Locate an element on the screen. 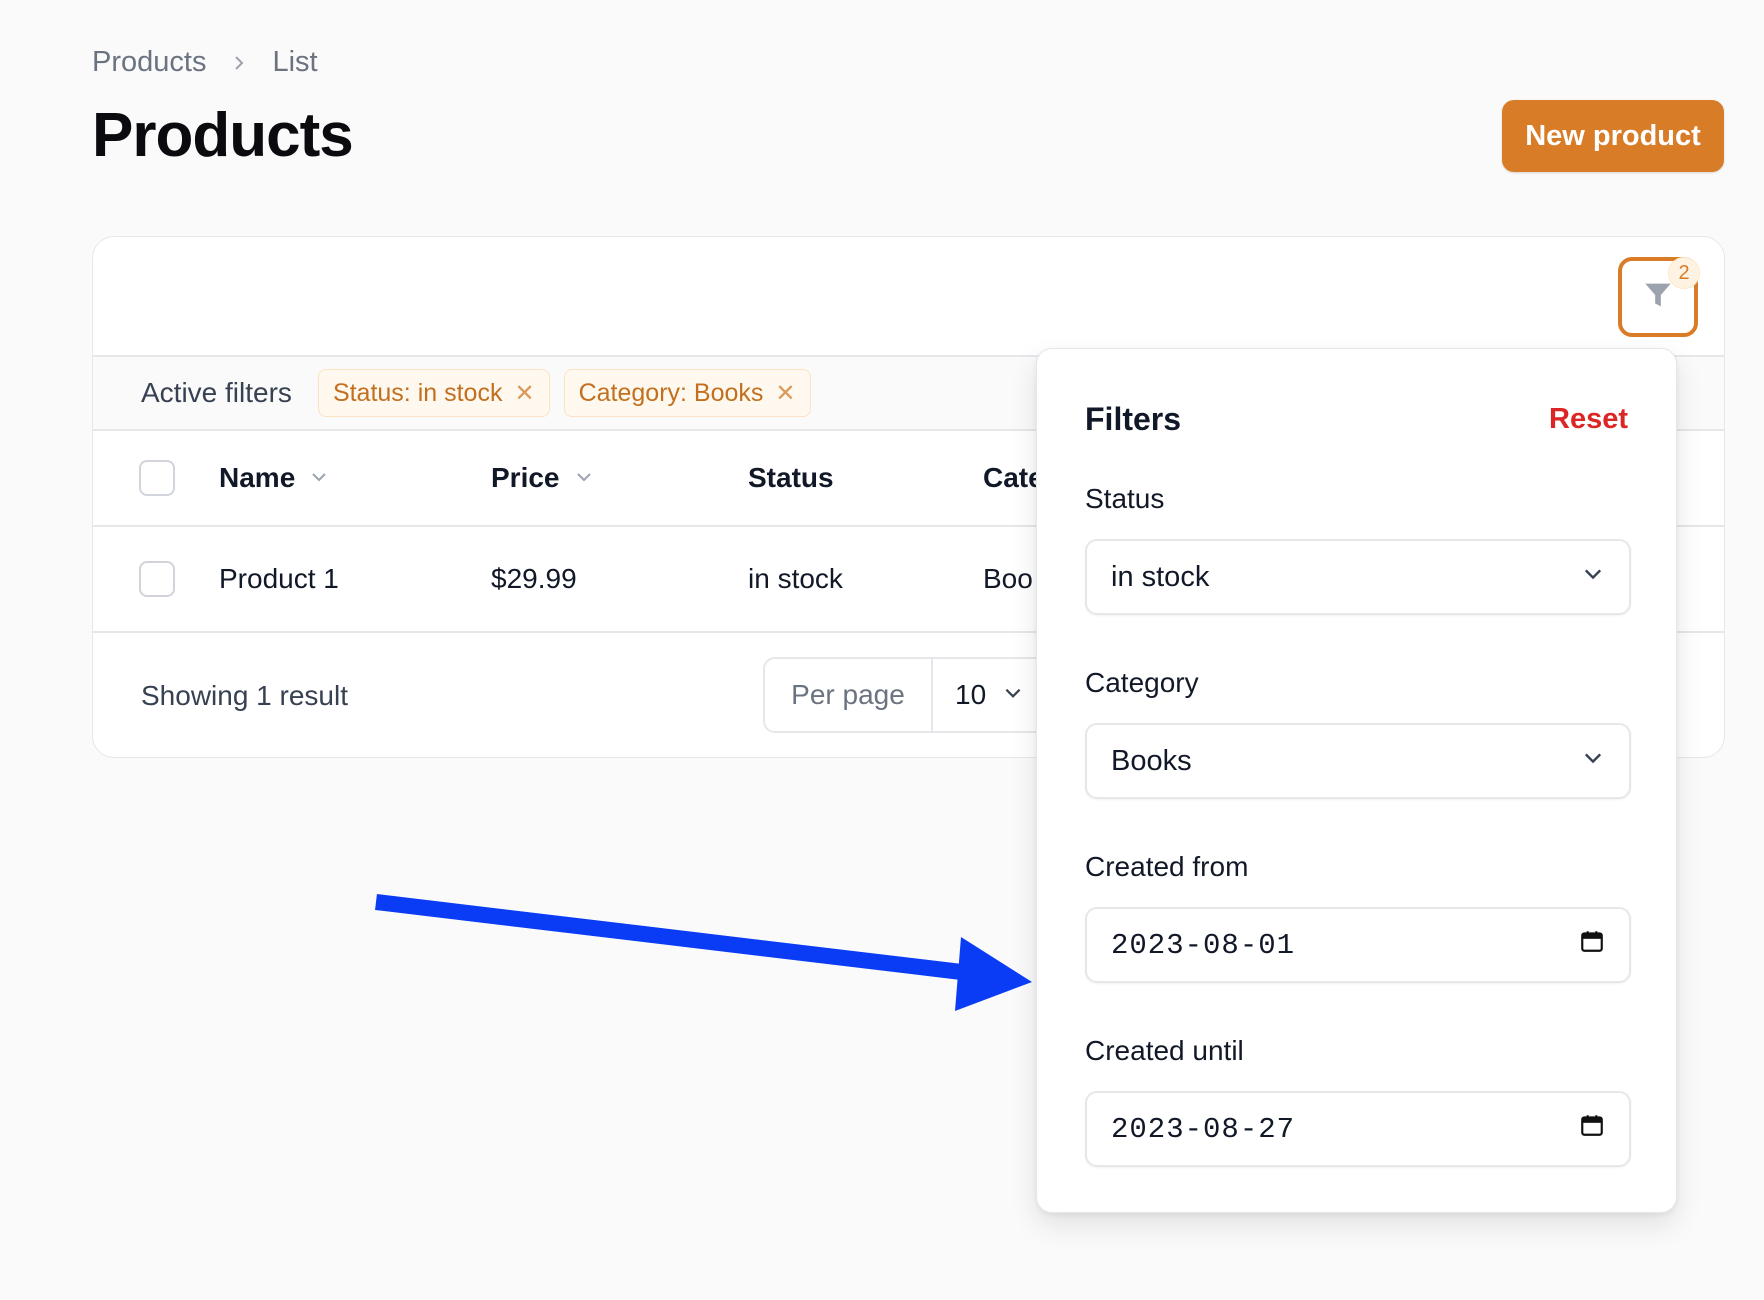 This screenshot has height=1300, width=1764. column-header-label: Status is located at coordinates (791, 477).